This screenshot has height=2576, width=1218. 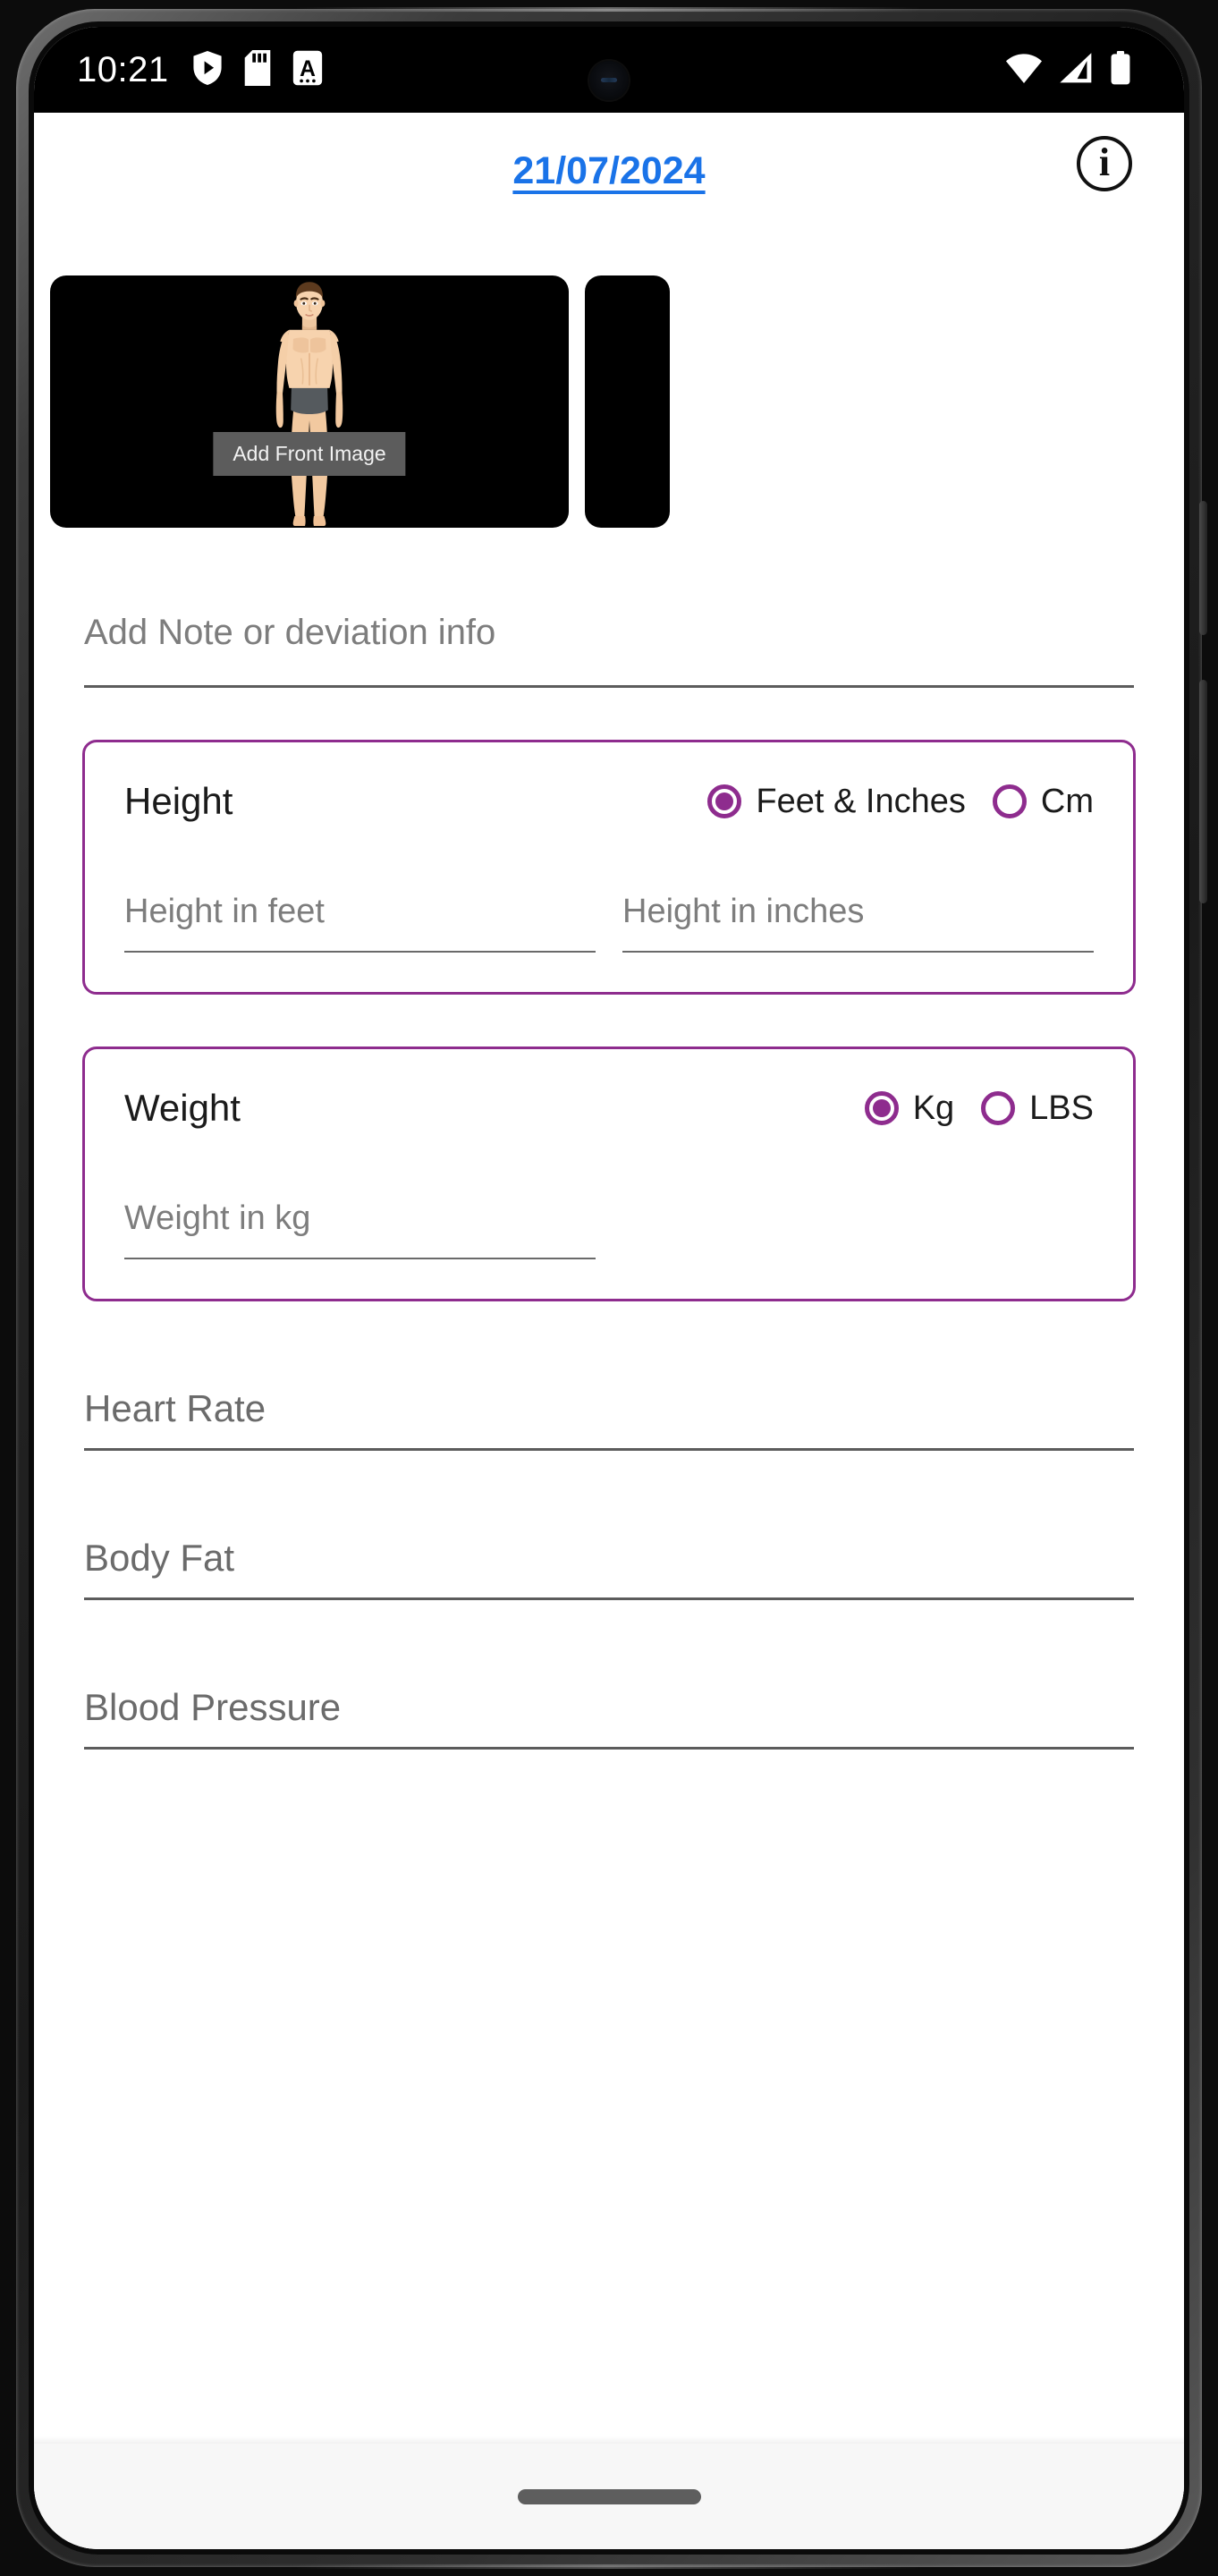 I want to click on heart-rate-input-wrapper: Heart Rate, so click(x=609, y=1376).